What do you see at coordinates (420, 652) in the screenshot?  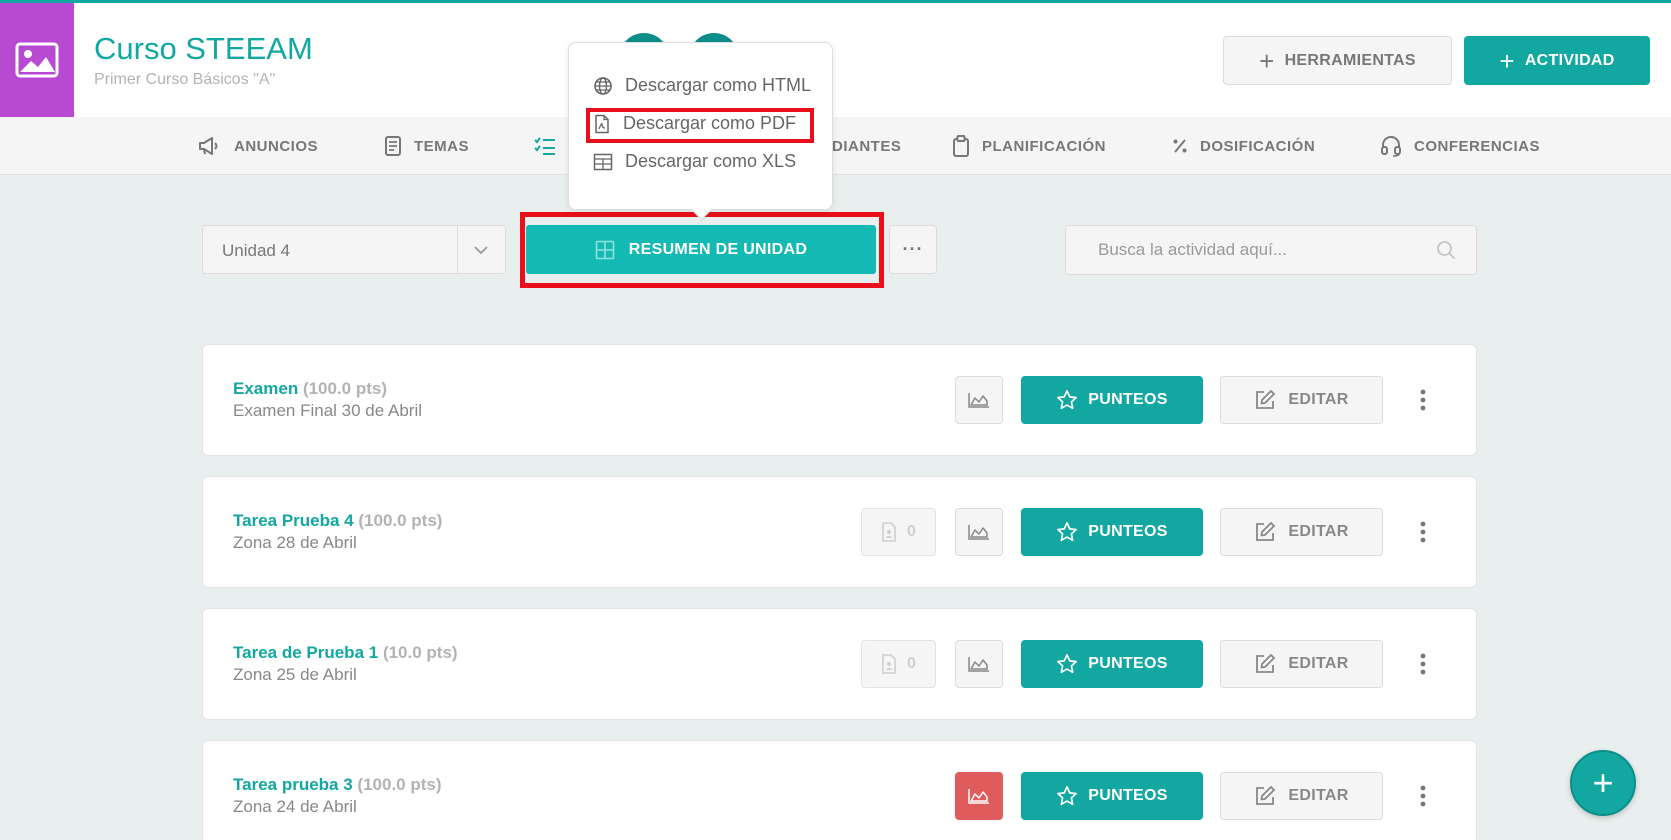 I see `activity-points: (10.0 pts)` at bounding box center [420, 652].